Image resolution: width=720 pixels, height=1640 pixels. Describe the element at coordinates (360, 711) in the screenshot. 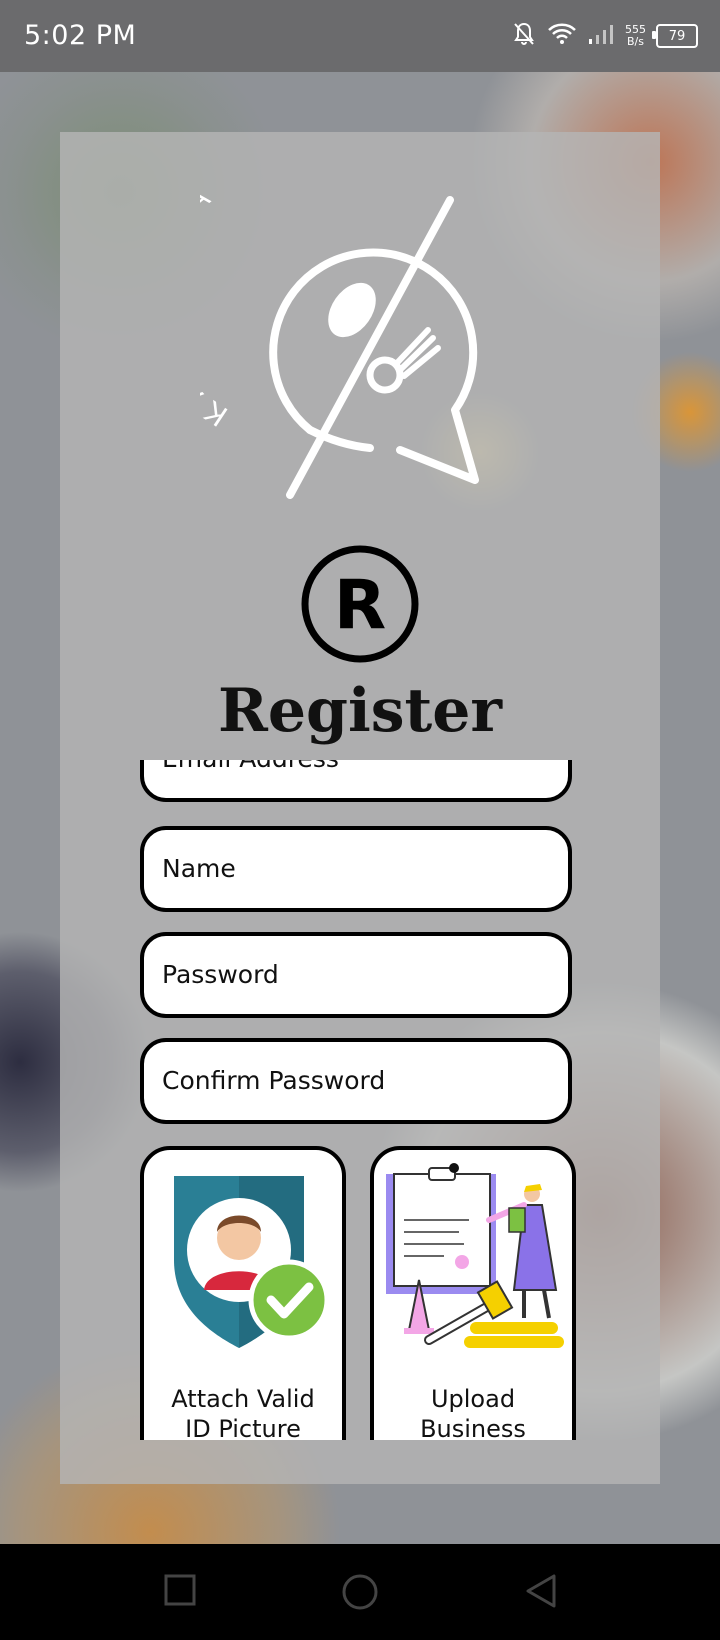

I see `page-title: Register` at that location.